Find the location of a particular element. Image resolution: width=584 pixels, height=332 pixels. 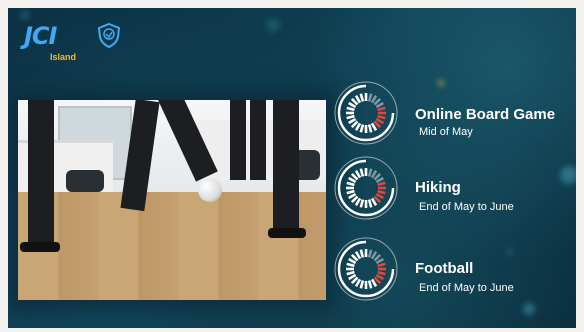

event-item: Hiking End of May to June is located at coordinates (453, 189).